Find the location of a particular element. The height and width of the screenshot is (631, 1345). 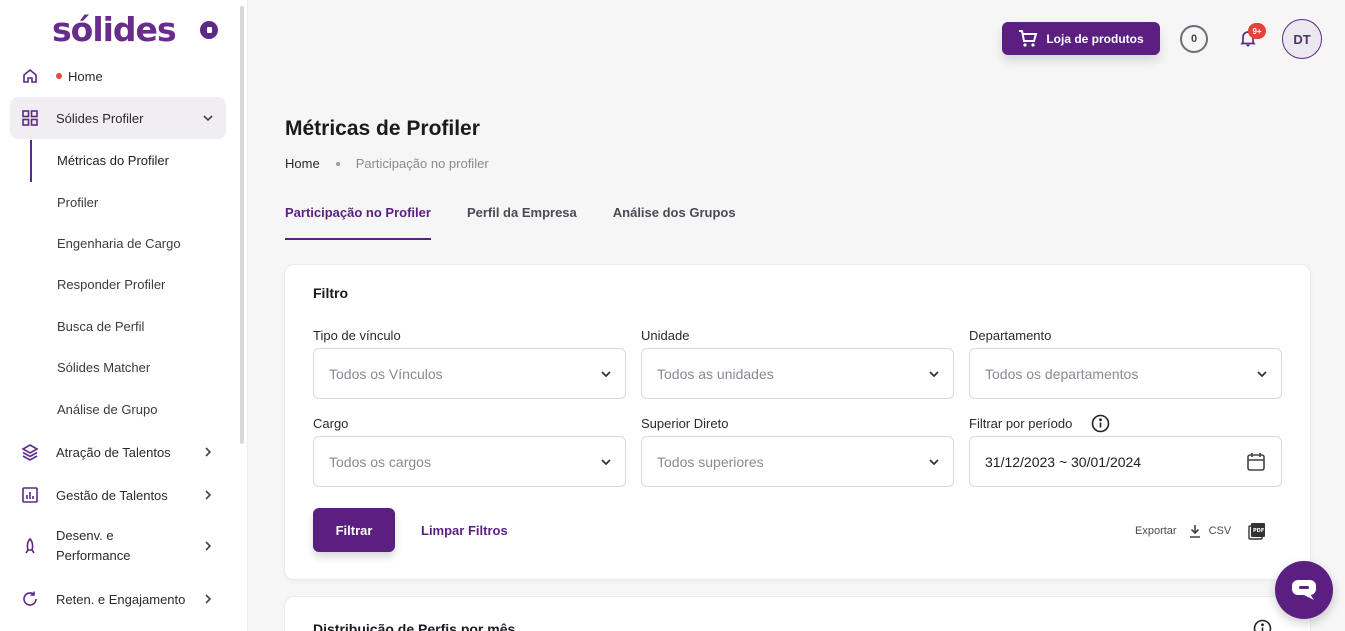

export-group: Exportar CSV PDF is located at coordinates (1201, 531).